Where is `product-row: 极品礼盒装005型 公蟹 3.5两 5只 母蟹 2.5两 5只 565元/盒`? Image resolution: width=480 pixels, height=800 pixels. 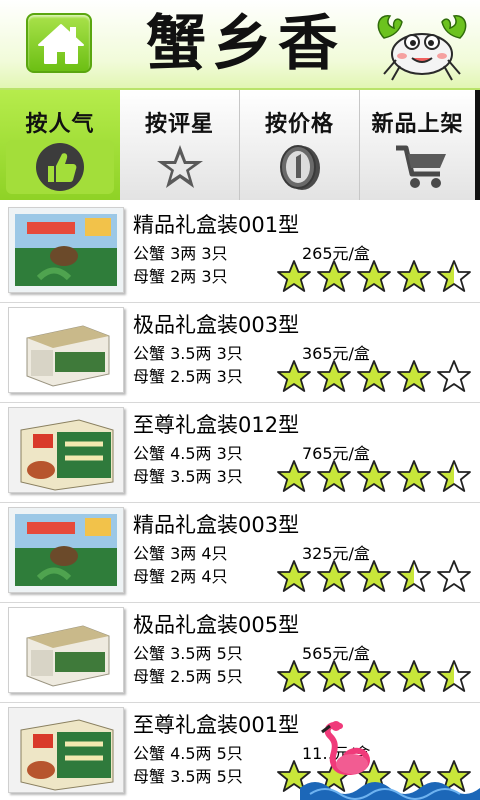 product-row: 极品礼盒装005型 公蟹 3.5两 5只 母蟹 2.5两 5只 565元/盒 is located at coordinates (240, 653).